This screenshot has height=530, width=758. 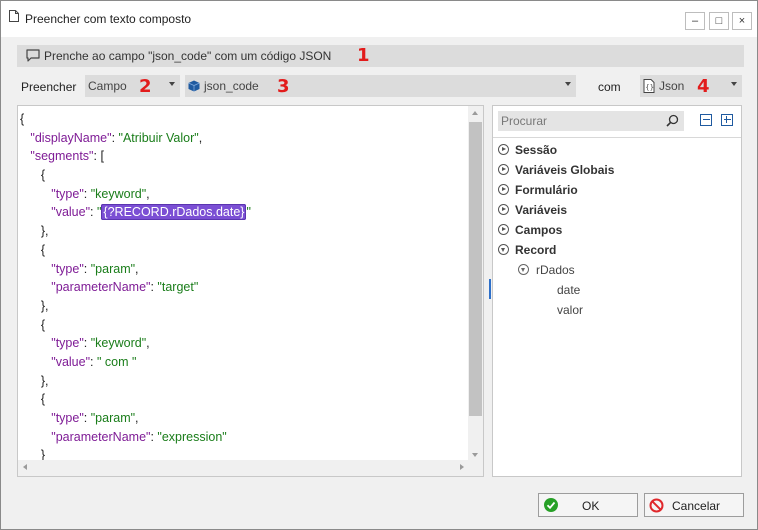 What do you see at coordinates (475, 113) in the screenshot?
I see `scroll-up-icon` at bounding box center [475, 113].